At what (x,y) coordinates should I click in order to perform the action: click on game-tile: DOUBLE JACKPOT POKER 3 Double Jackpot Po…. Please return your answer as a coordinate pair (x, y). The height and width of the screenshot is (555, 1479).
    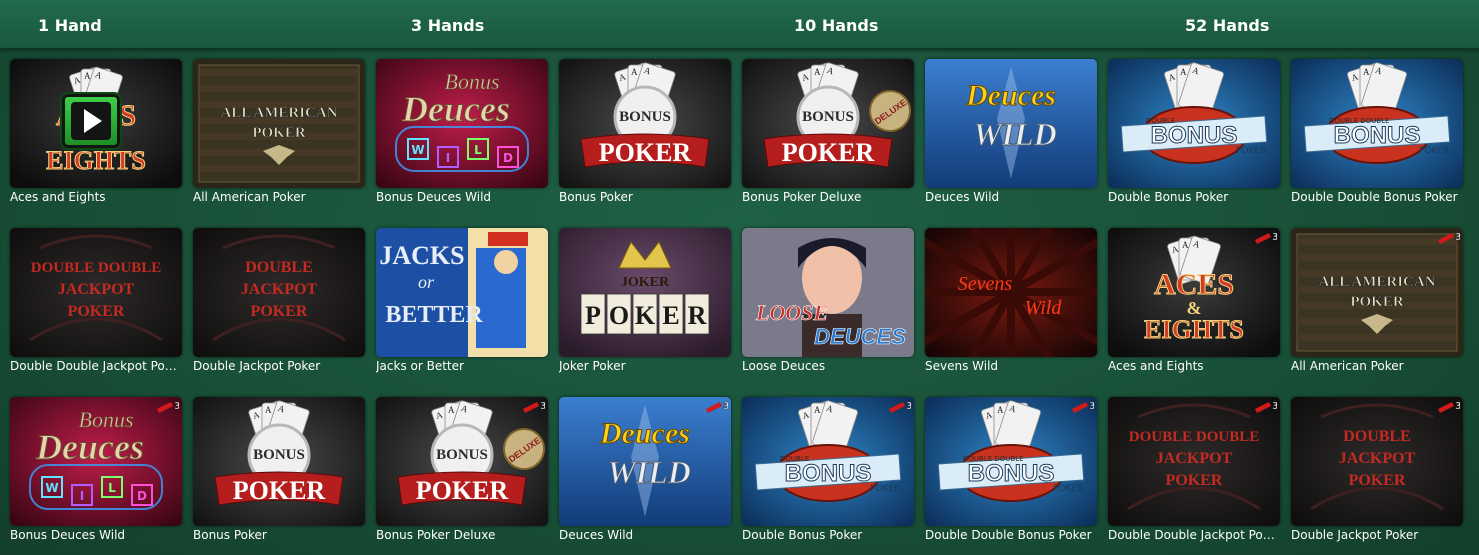
    Looking at the image, I should click on (1377, 472).